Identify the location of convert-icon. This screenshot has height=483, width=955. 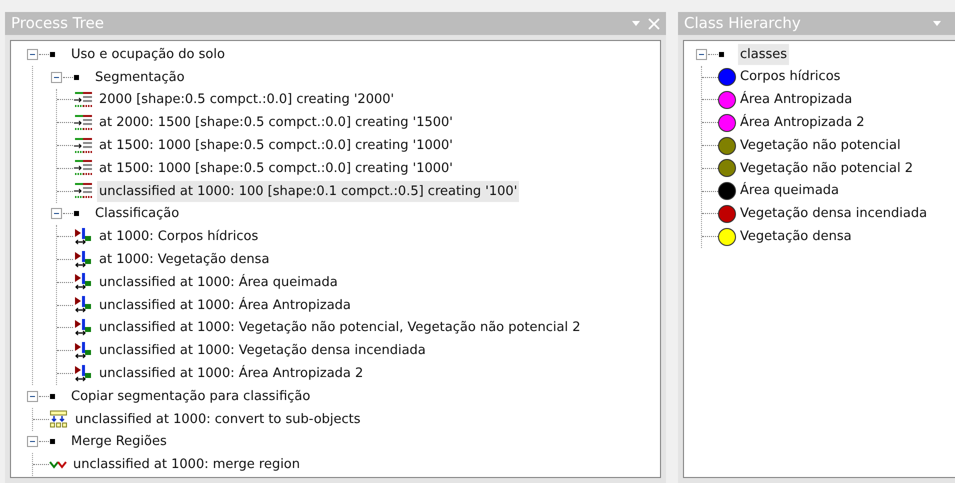
(59, 419).